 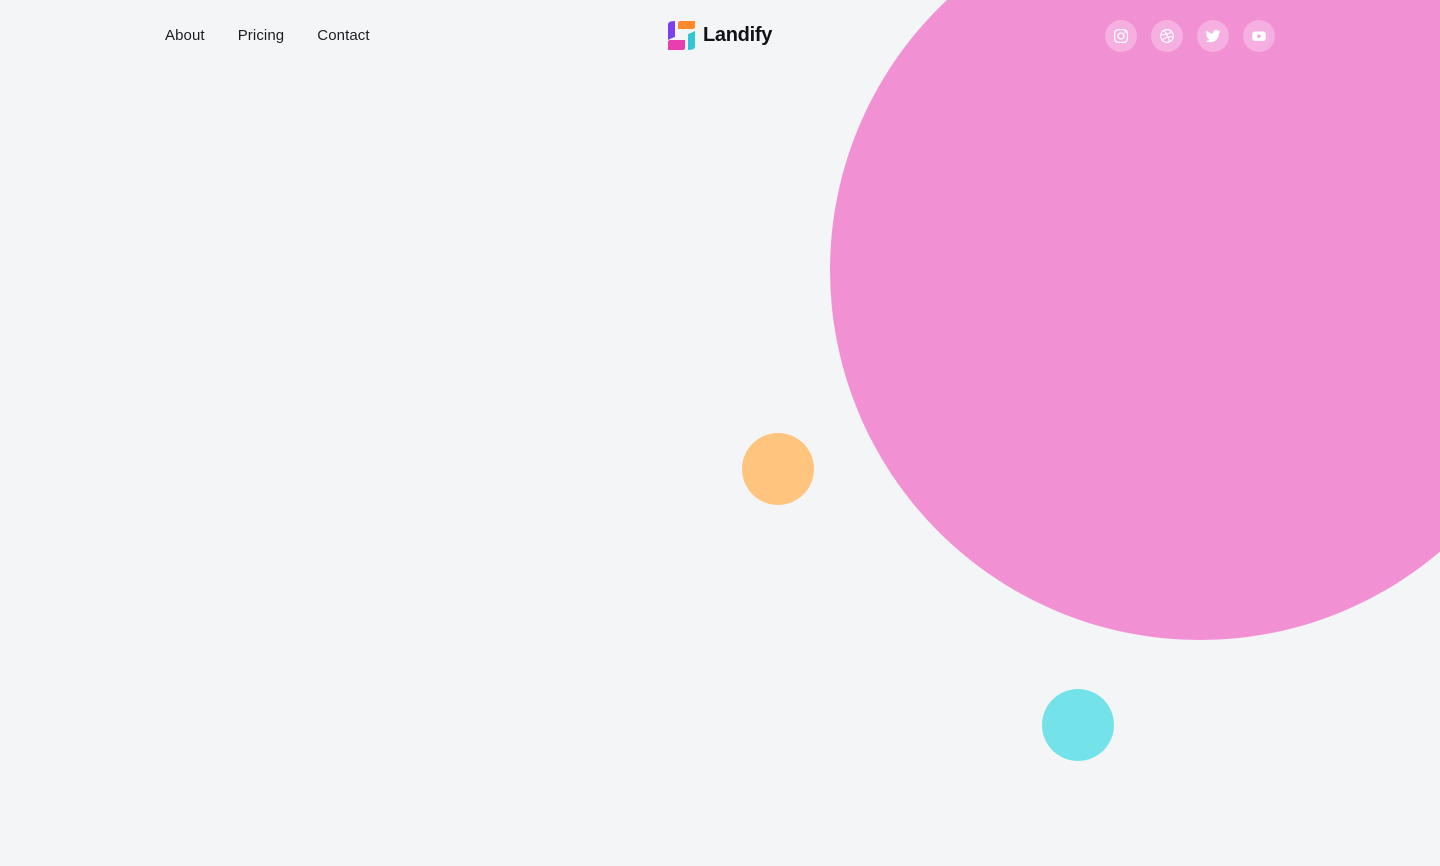 I want to click on dribbble-icon, so click(x=1167, y=36).